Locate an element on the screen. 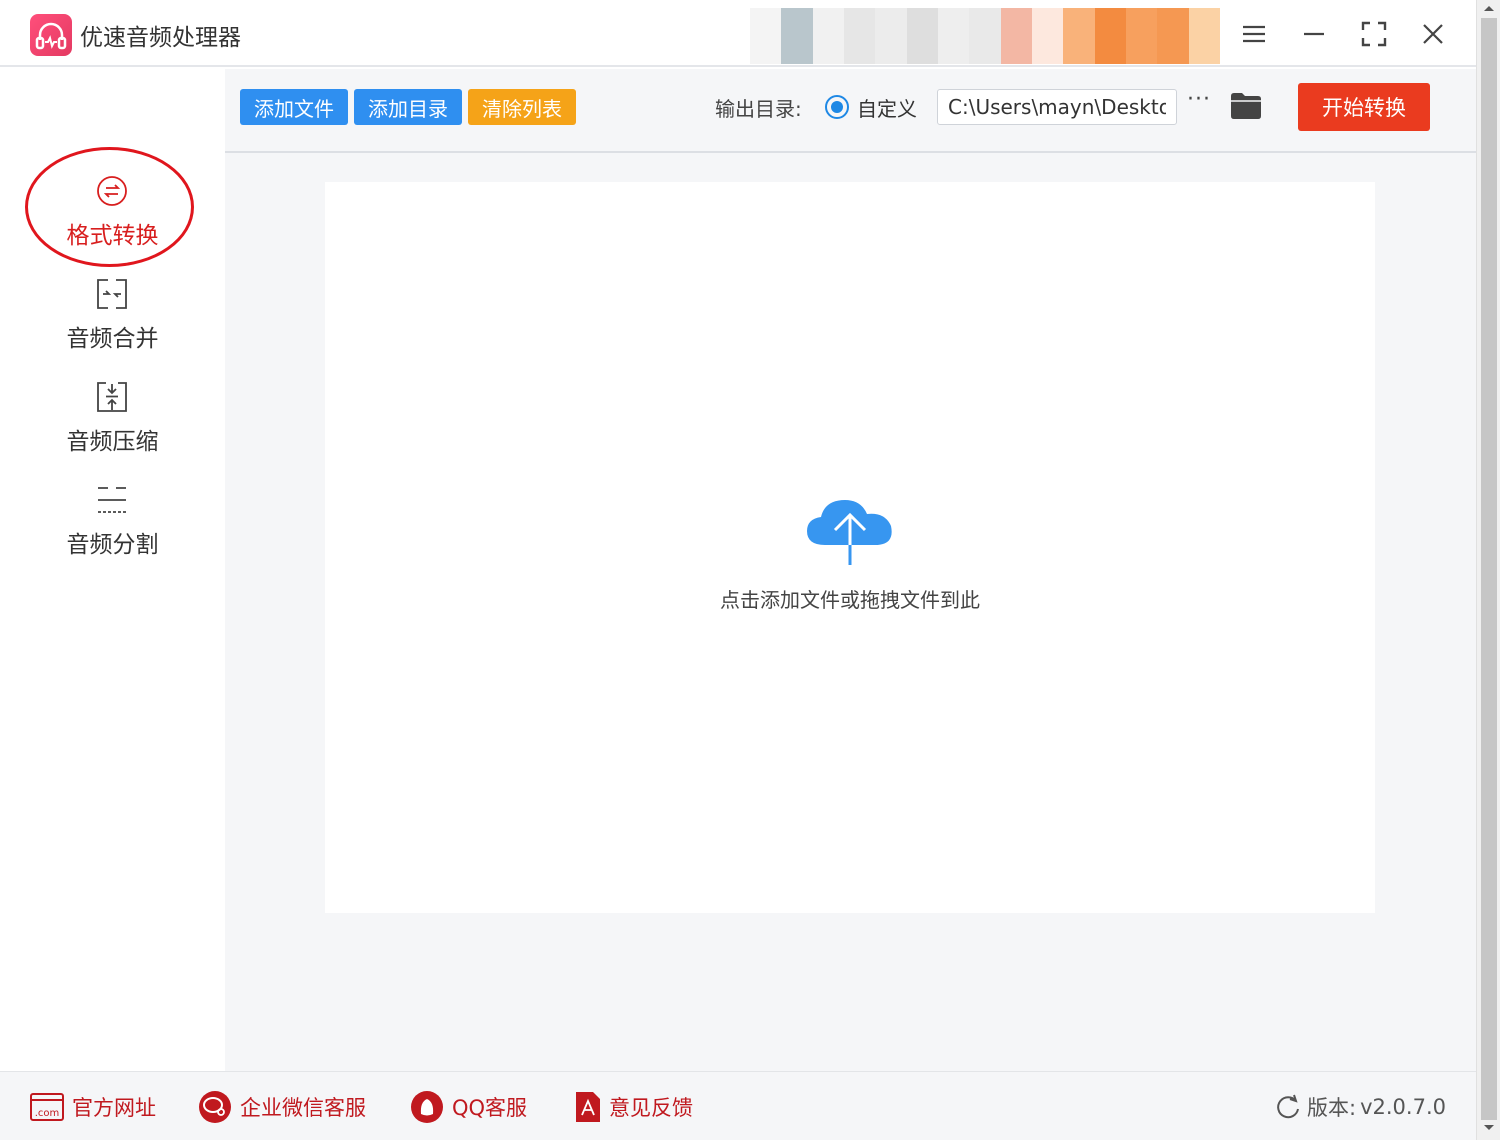  version-info: 版本: v2.0.7.0 is located at coordinates (1360, 1107).